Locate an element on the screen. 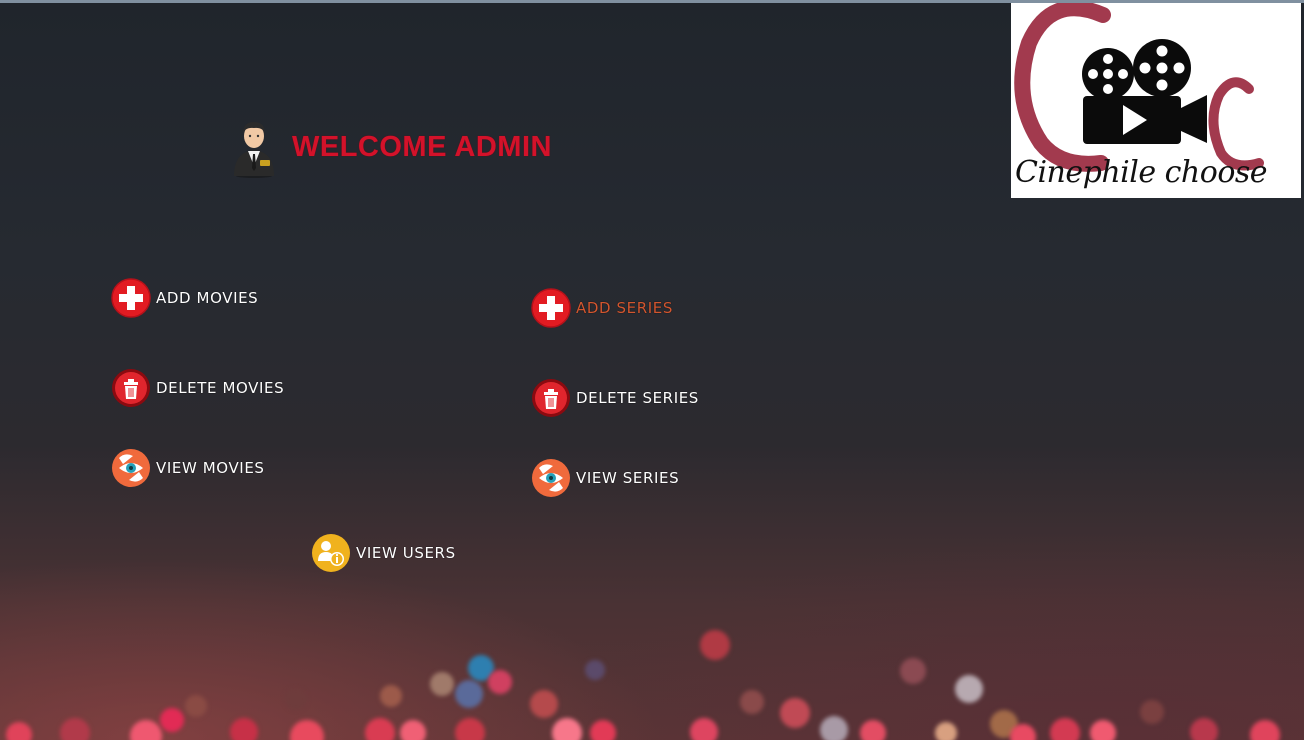 This screenshot has width=1304, height=740. view-movies-label: VIEW MOVIES is located at coordinates (210, 468).